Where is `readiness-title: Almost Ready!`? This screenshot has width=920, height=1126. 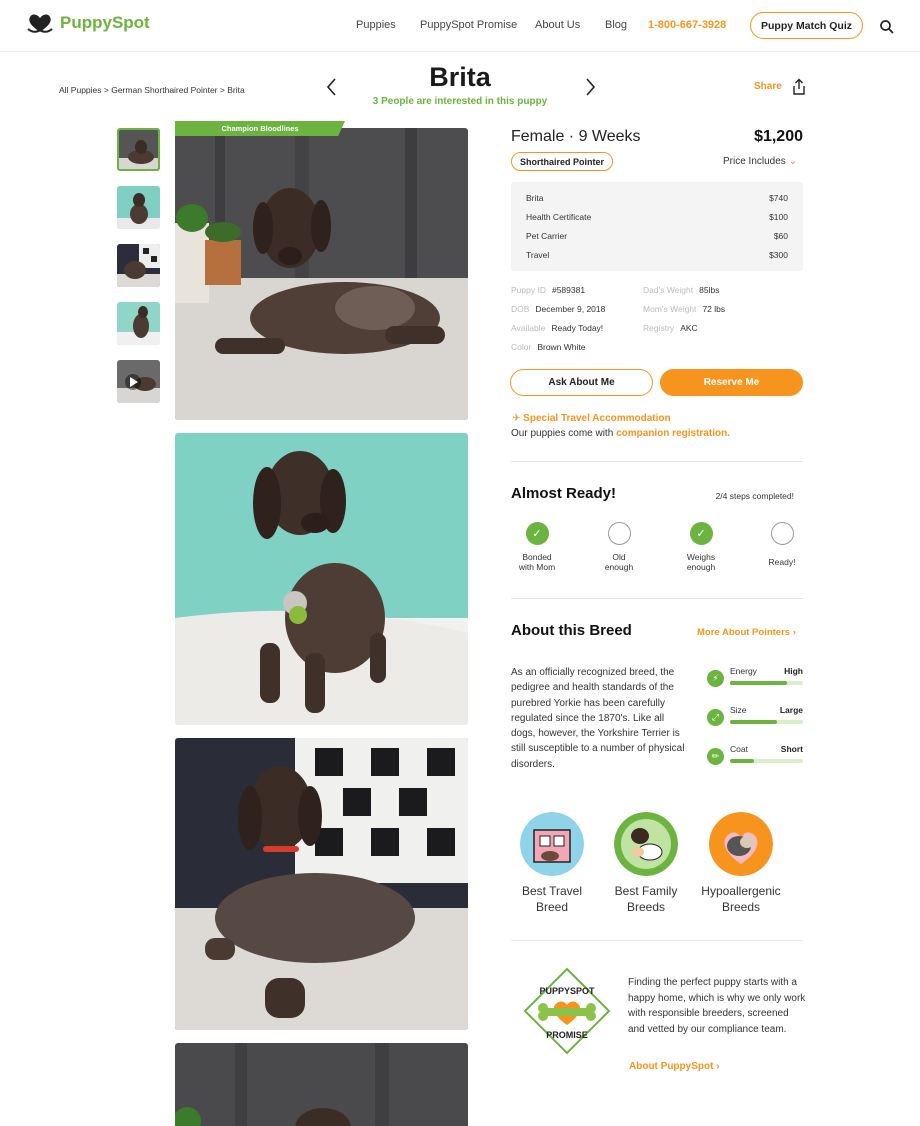
readiness-title: Almost Ready! is located at coordinates (564, 493).